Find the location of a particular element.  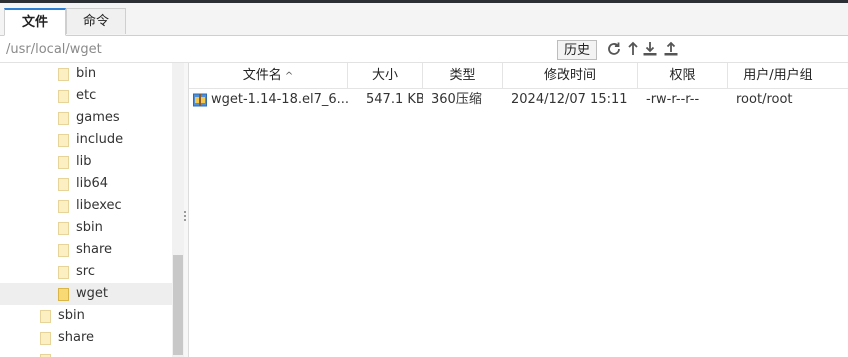

path-toolbar: 历史 is located at coordinates (424, 49).